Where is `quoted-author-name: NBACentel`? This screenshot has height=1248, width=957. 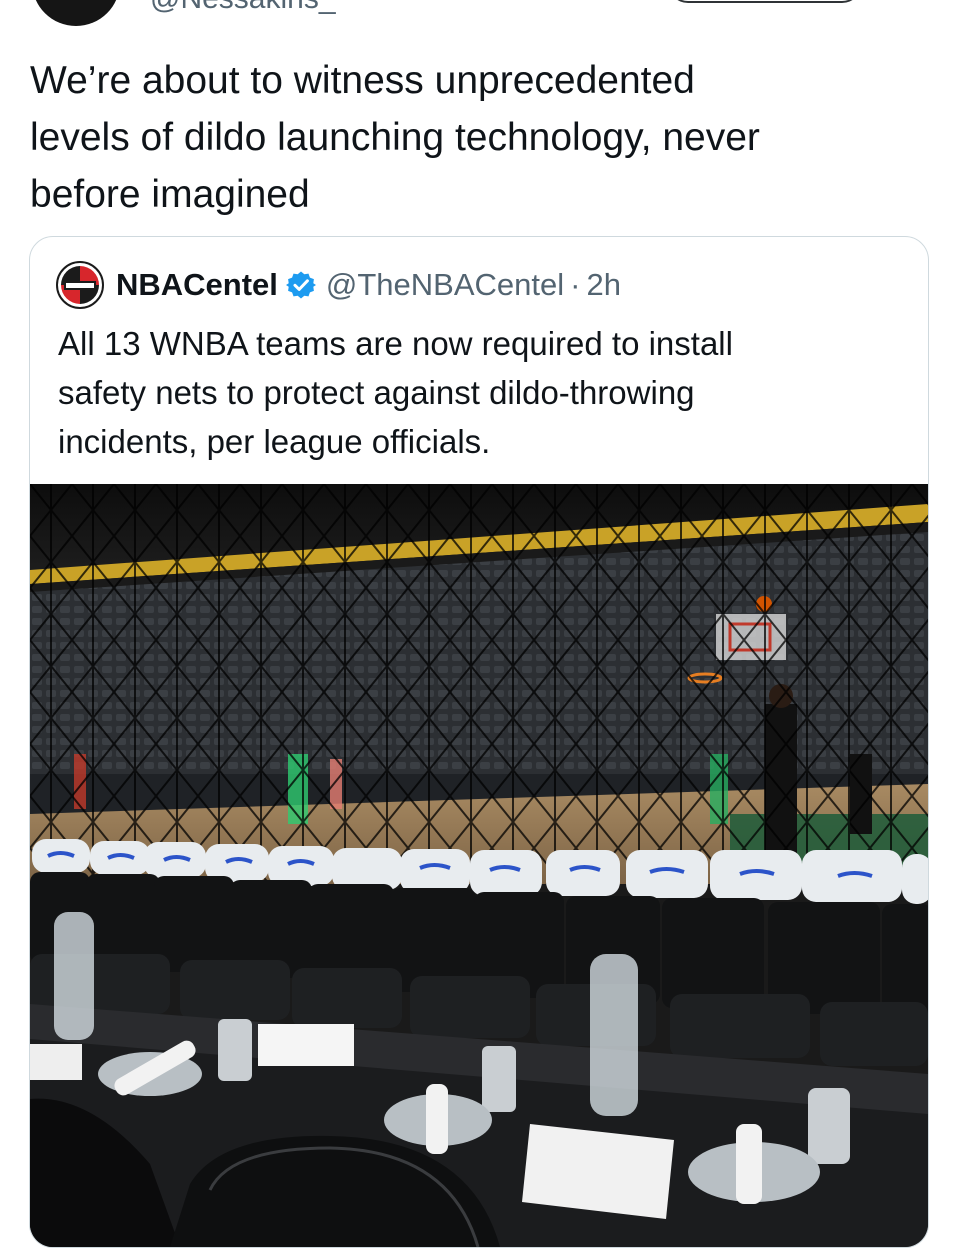
quoted-author-name: NBACentel is located at coordinates (197, 285).